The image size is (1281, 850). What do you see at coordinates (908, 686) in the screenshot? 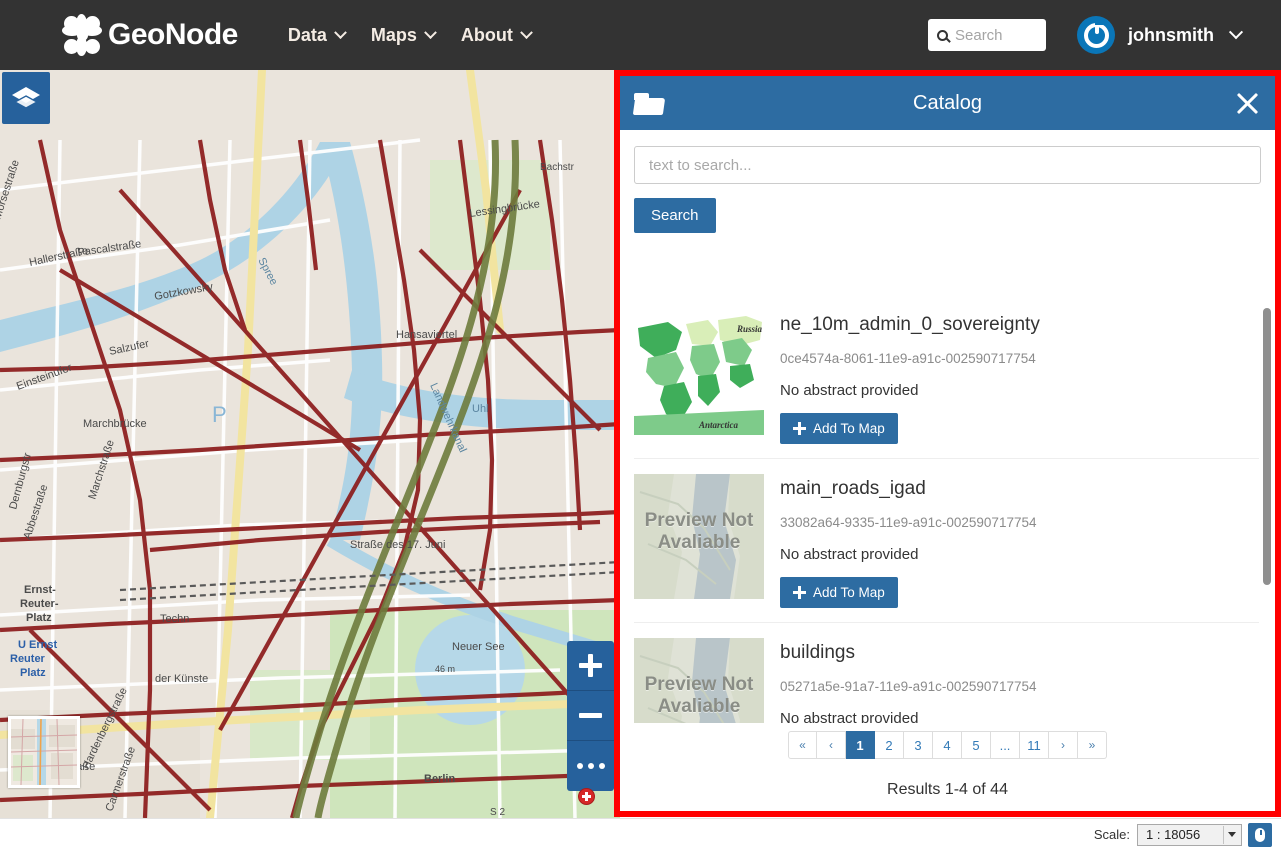
I see `result-uuid: 05271a5e-91a7-11e9-a91c-002590717754` at bounding box center [908, 686].